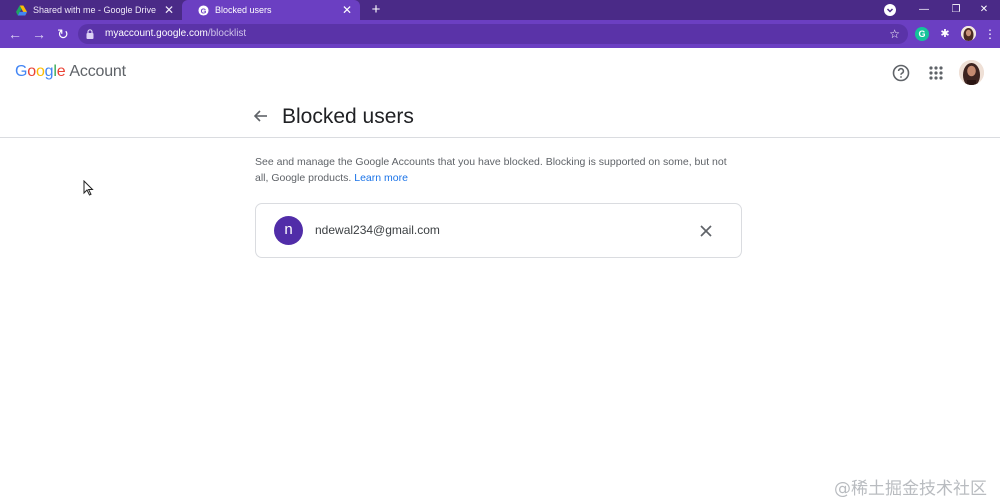 The height and width of the screenshot is (501, 1000). I want to click on logo-account-text: Account, so click(97, 71).